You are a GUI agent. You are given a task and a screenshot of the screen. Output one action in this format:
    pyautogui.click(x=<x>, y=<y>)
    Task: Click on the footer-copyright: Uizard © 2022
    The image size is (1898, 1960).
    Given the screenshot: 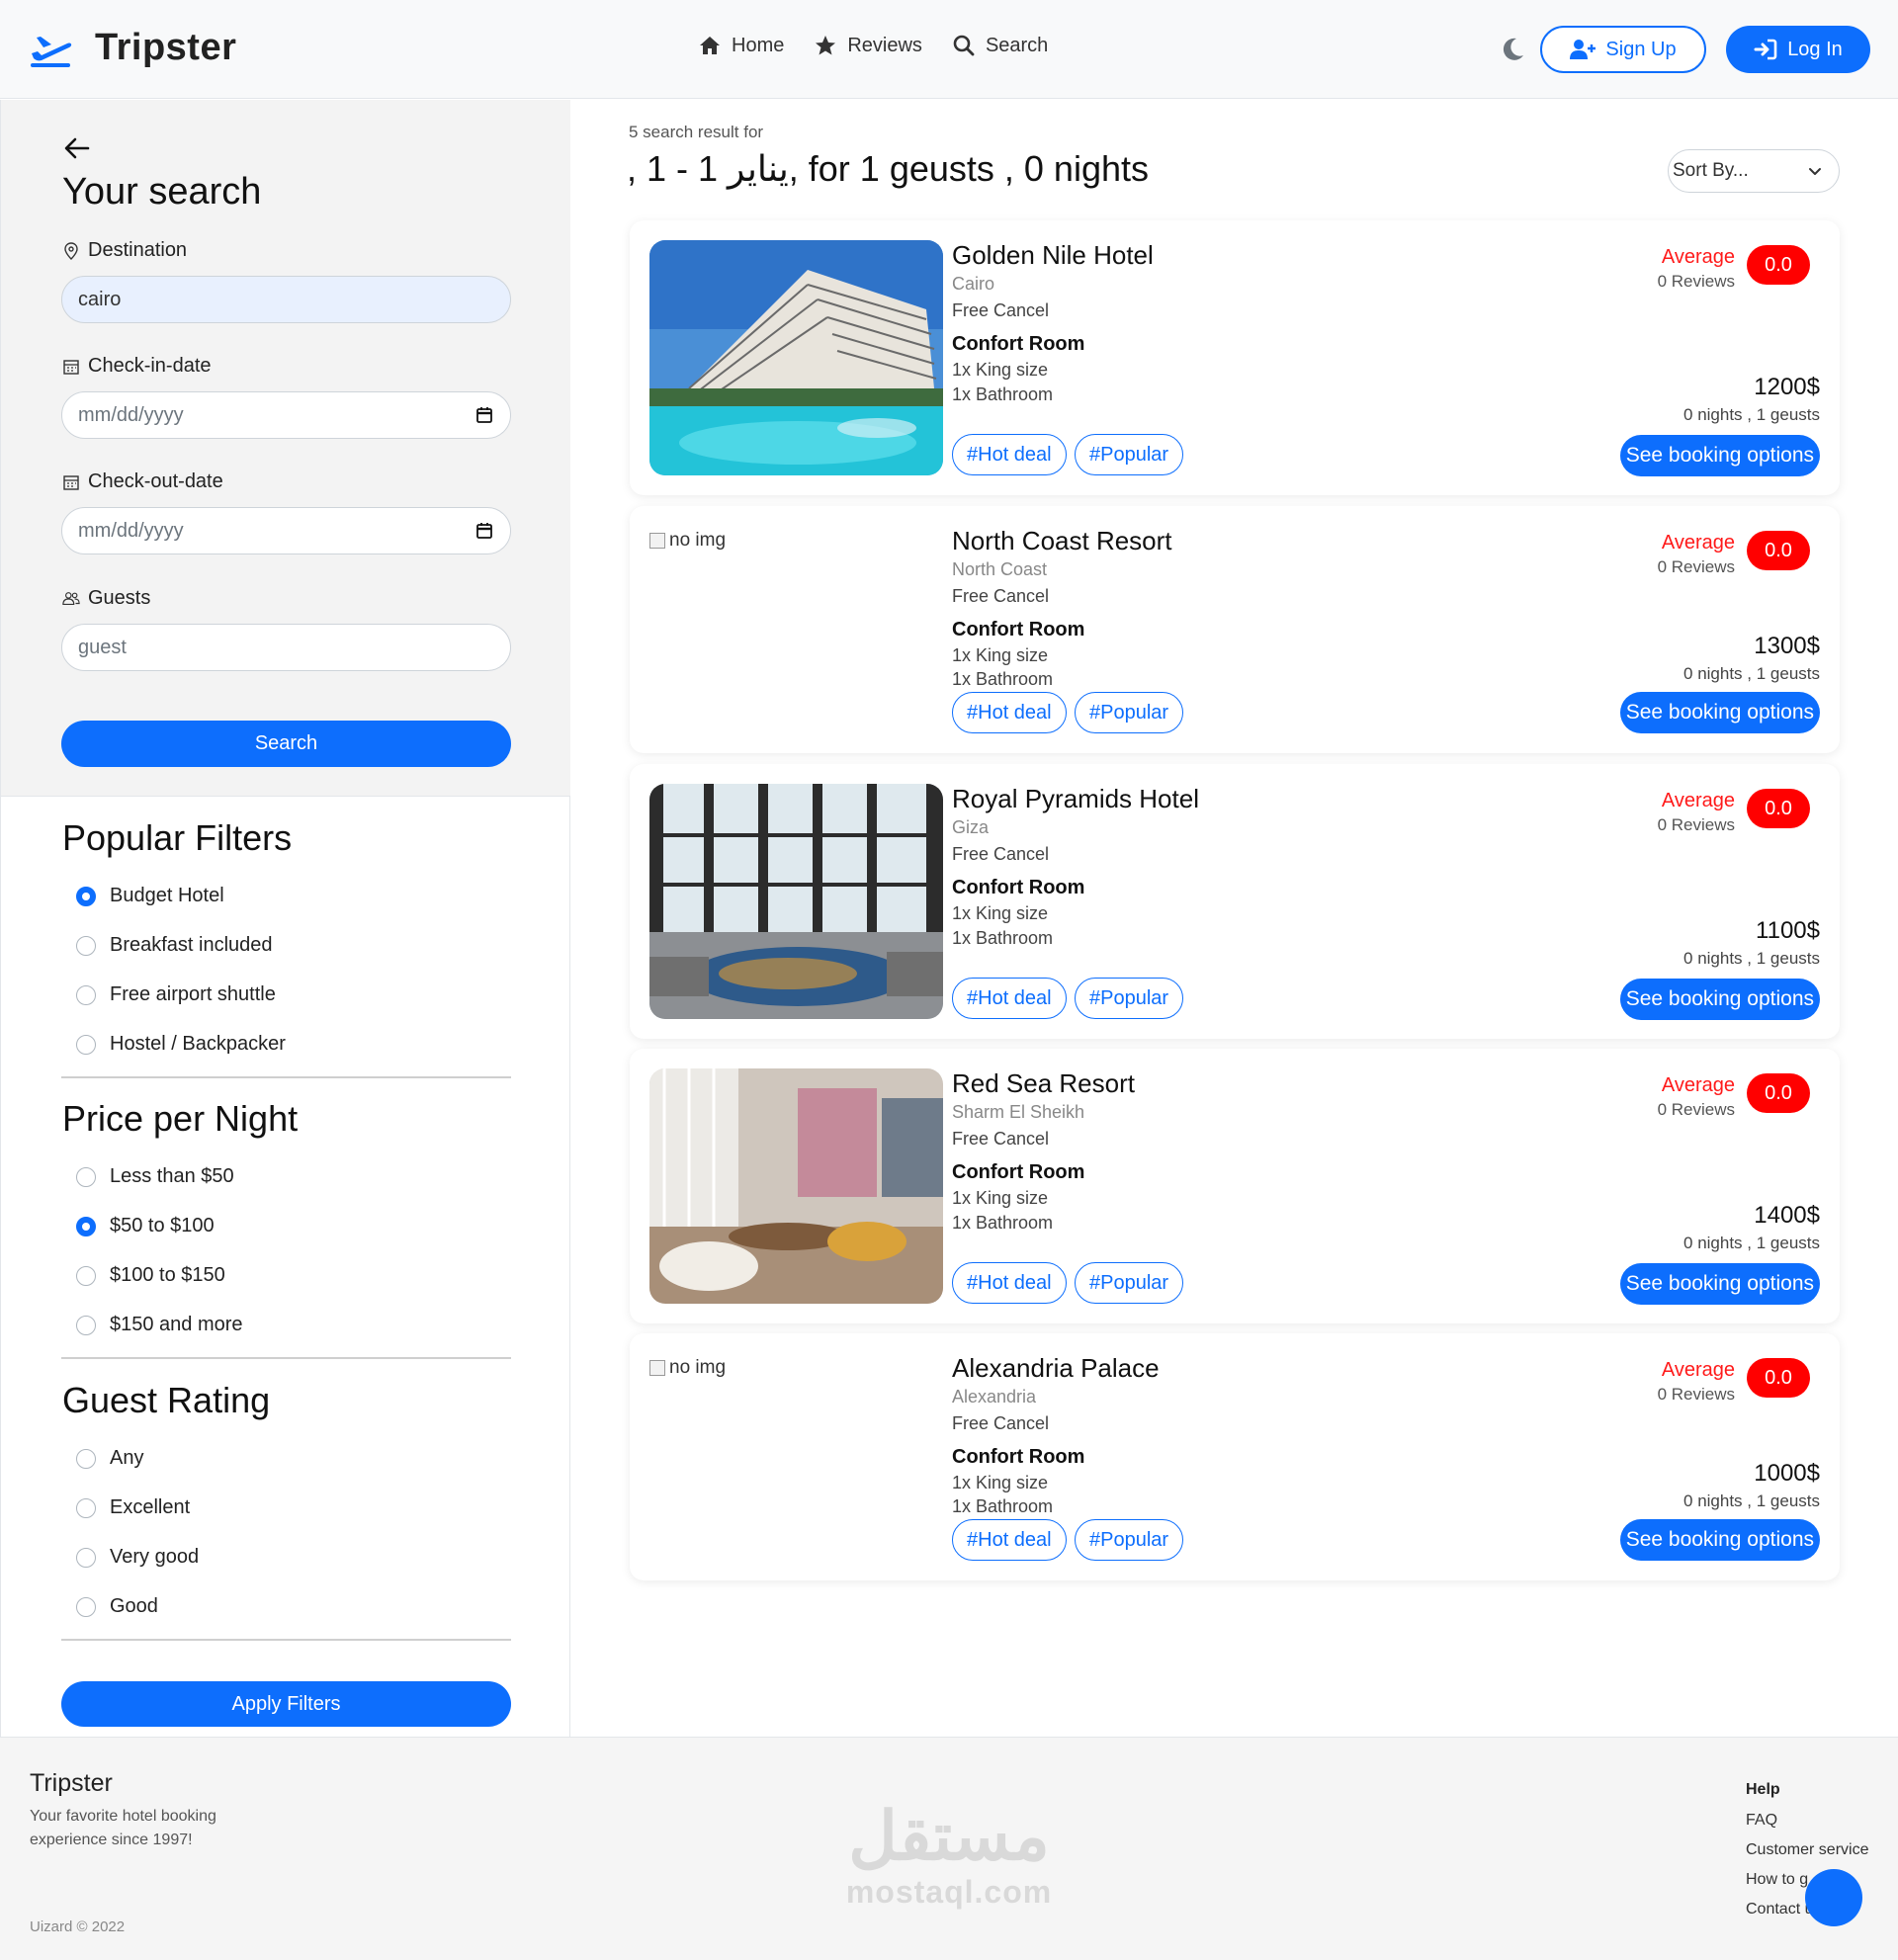 What is the action you would take?
    pyautogui.click(x=78, y=1927)
    